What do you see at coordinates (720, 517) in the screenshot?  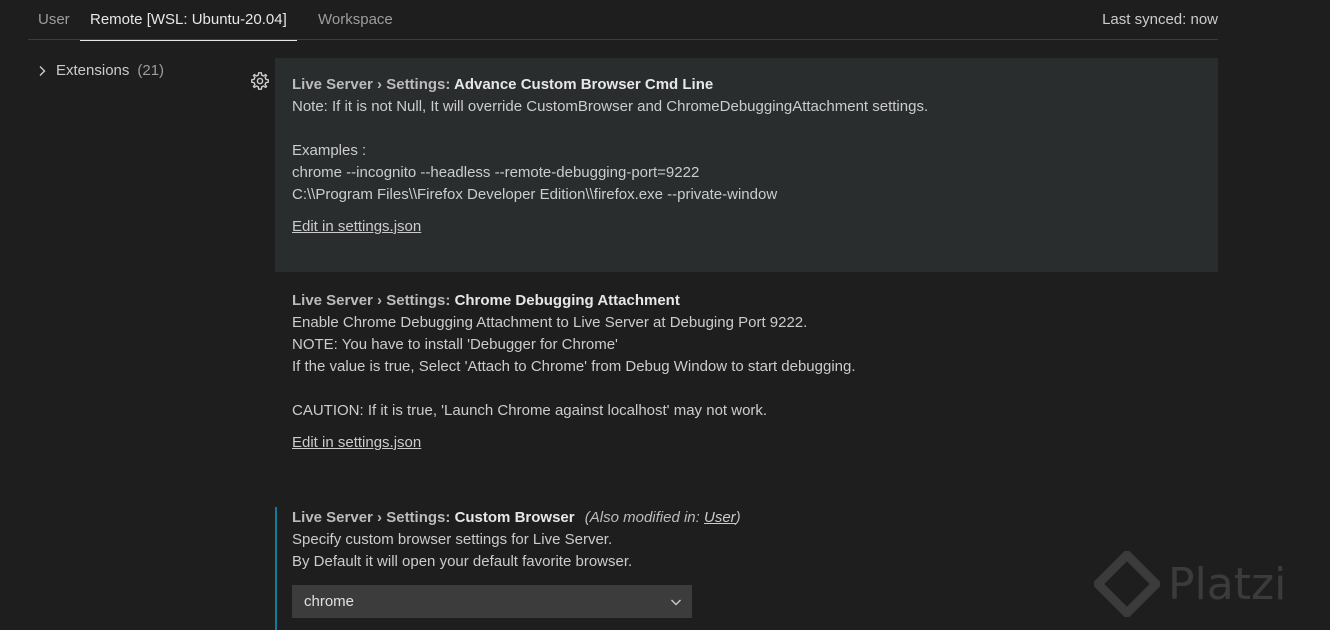 I see `also-modified-user-link: User` at bounding box center [720, 517].